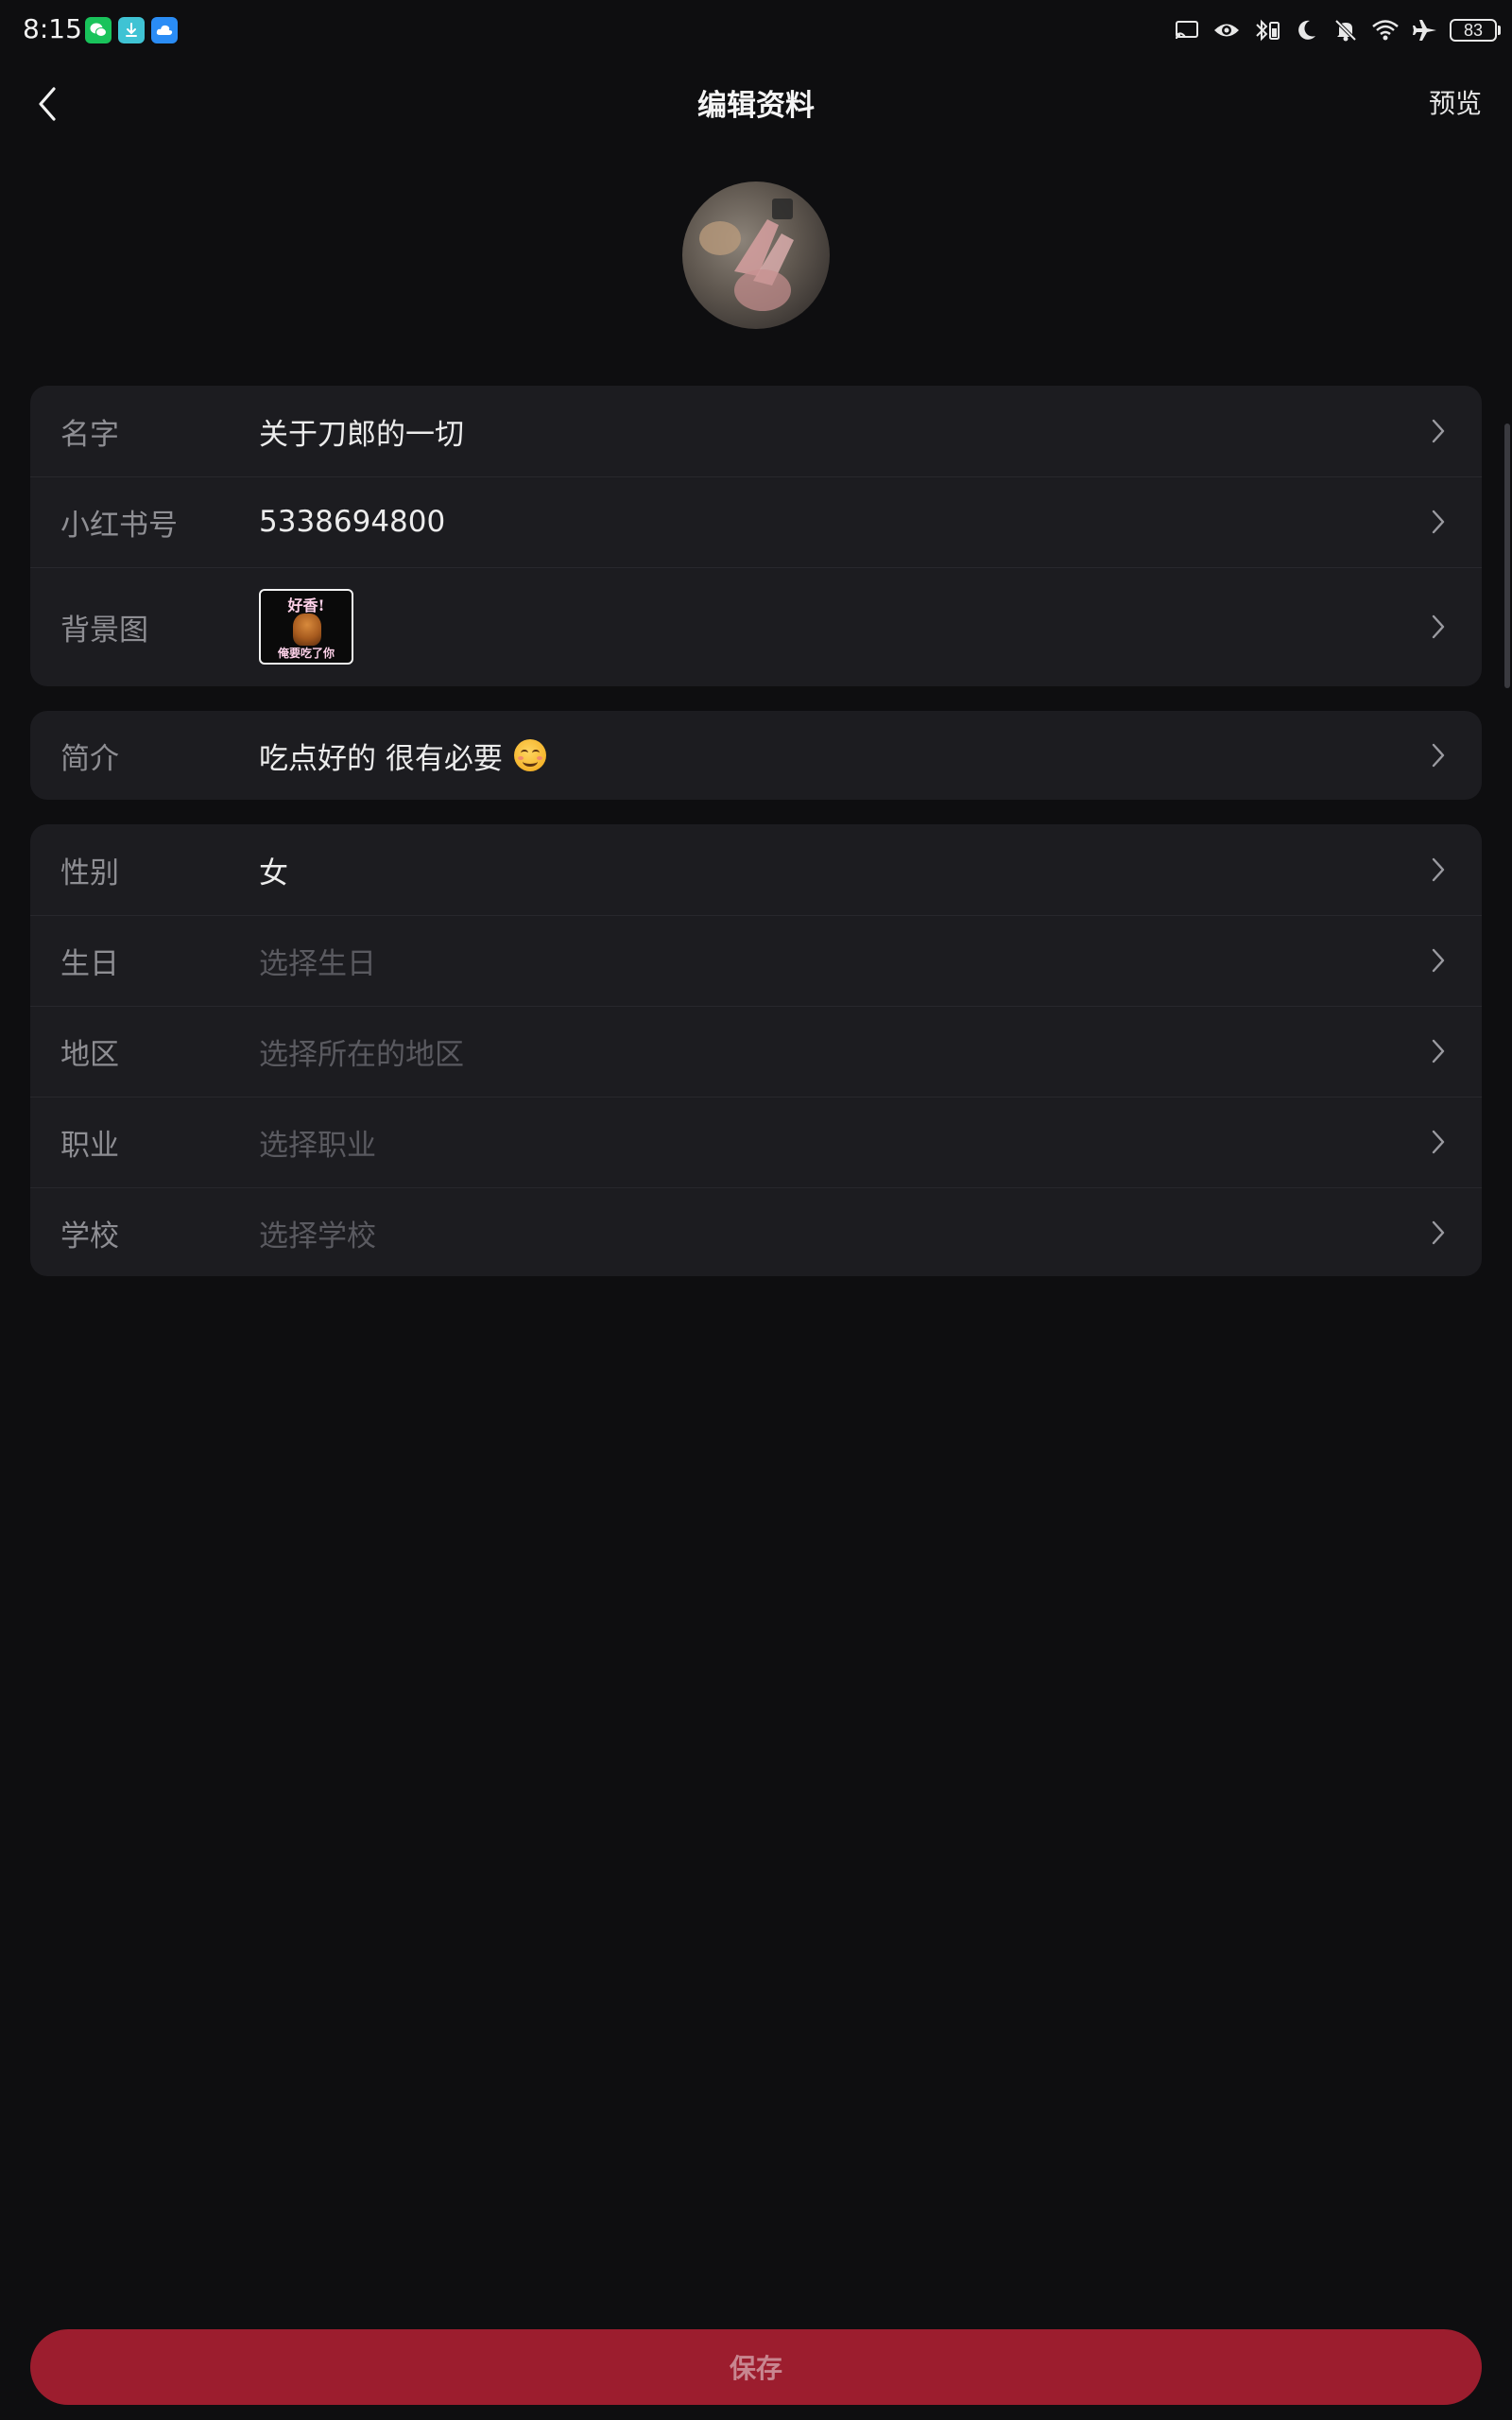 The image size is (1512, 2420). Describe the element at coordinates (119, 525) in the screenshot. I see `xhs-id-label: 小红书号` at that location.